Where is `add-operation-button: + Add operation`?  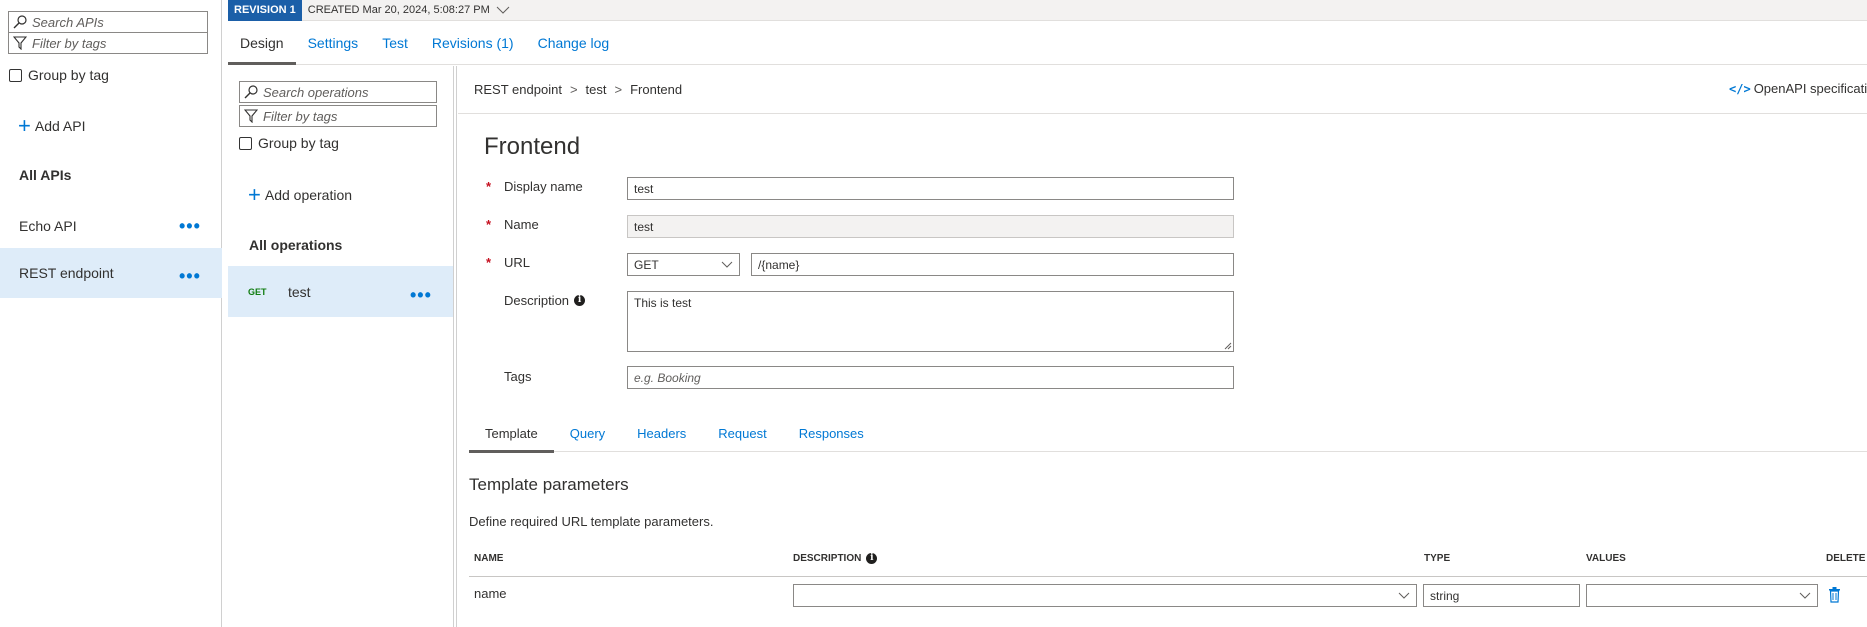
add-operation-button: + Add operation is located at coordinates (300, 194).